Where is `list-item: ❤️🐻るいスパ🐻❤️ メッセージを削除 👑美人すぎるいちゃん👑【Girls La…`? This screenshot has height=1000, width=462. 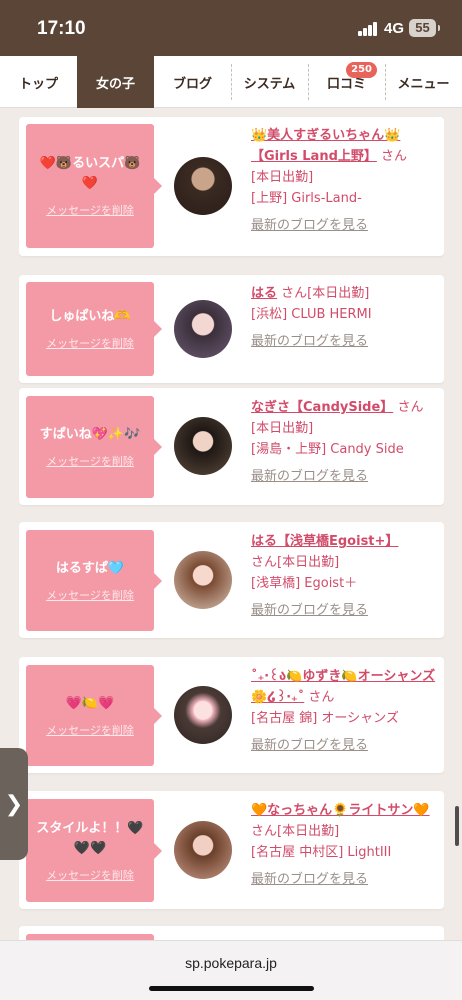
list-item: ❤️🐻るいスパ🐻❤️ メッセージを削除 👑美人すぎるいちゃん👑【Girls La… is located at coordinates (231, 186).